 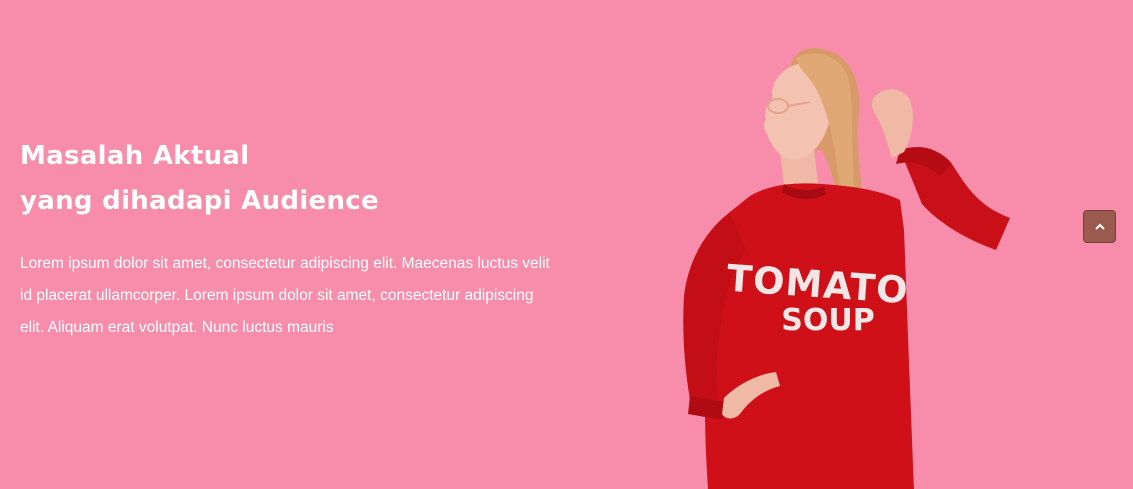 What do you see at coordinates (827, 320) in the screenshot?
I see `shirt-print-line2: SOUP` at bounding box center [827, 320].